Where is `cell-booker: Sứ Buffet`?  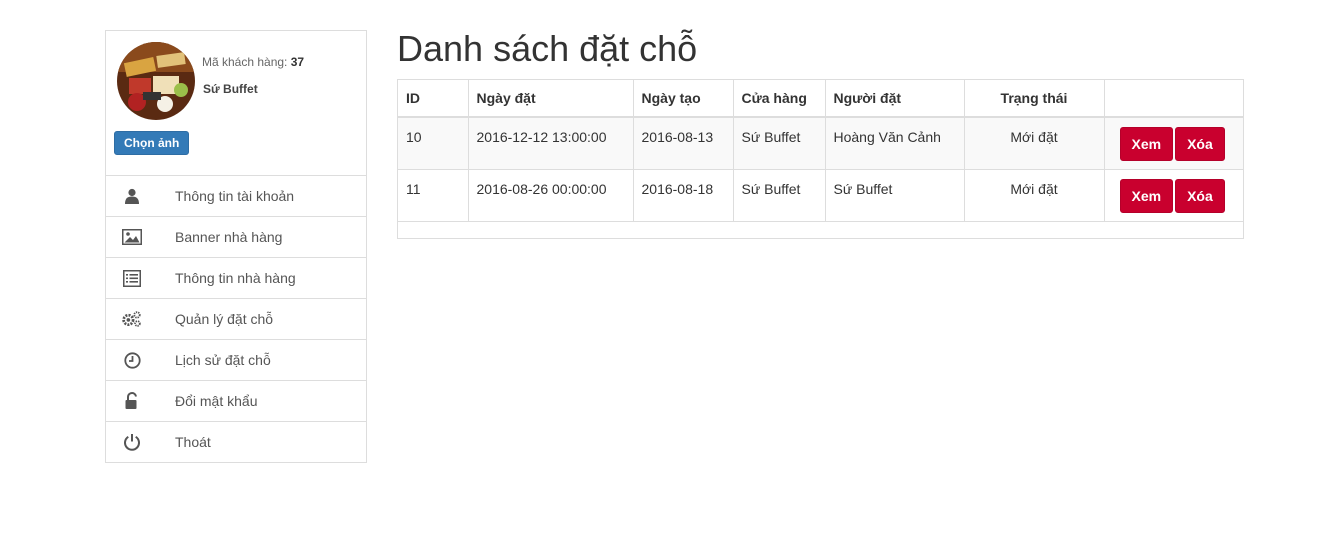 cell-booker: Sứ Buffet is located at coordinates (895, 195).